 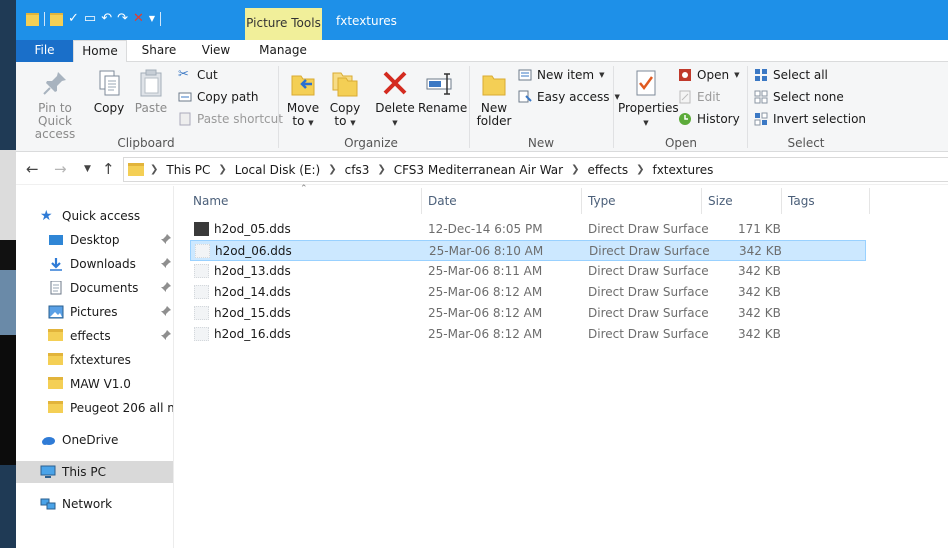 What do you see at coordinates (708, 75) in the screenshot?
I see `open-button: Open ▼` at bounding box center [708, 75].